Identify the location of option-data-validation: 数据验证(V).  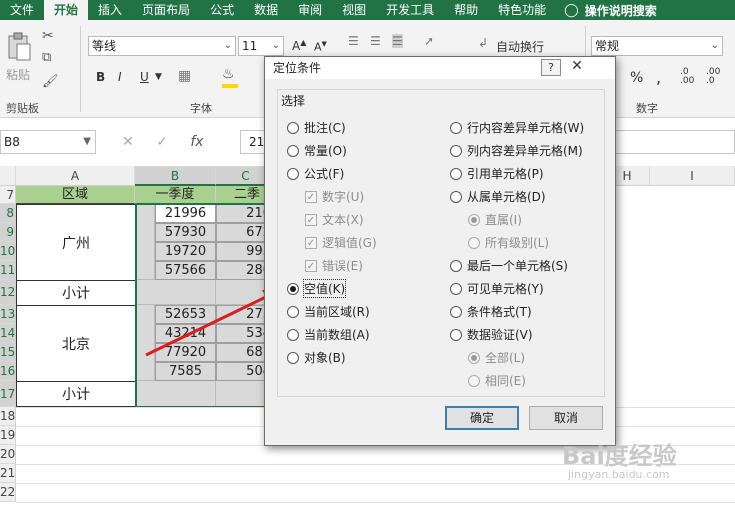
(491, 334).